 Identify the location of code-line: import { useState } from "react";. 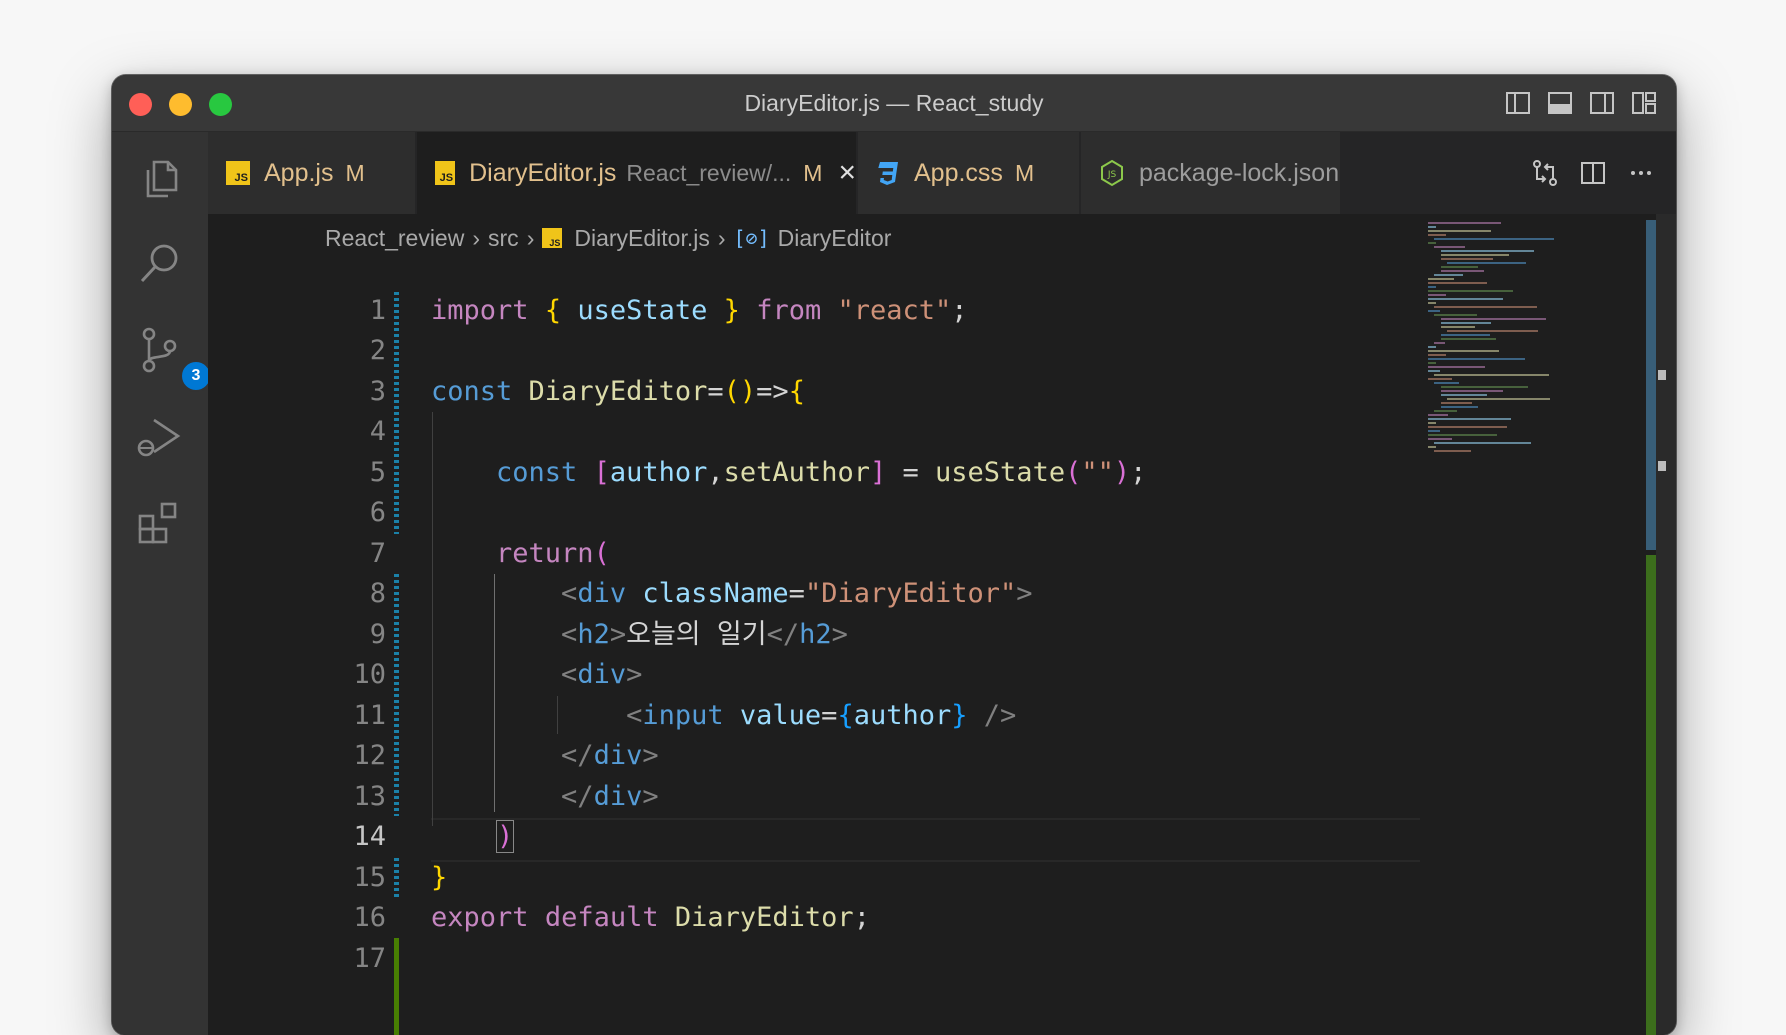
(699, 311).